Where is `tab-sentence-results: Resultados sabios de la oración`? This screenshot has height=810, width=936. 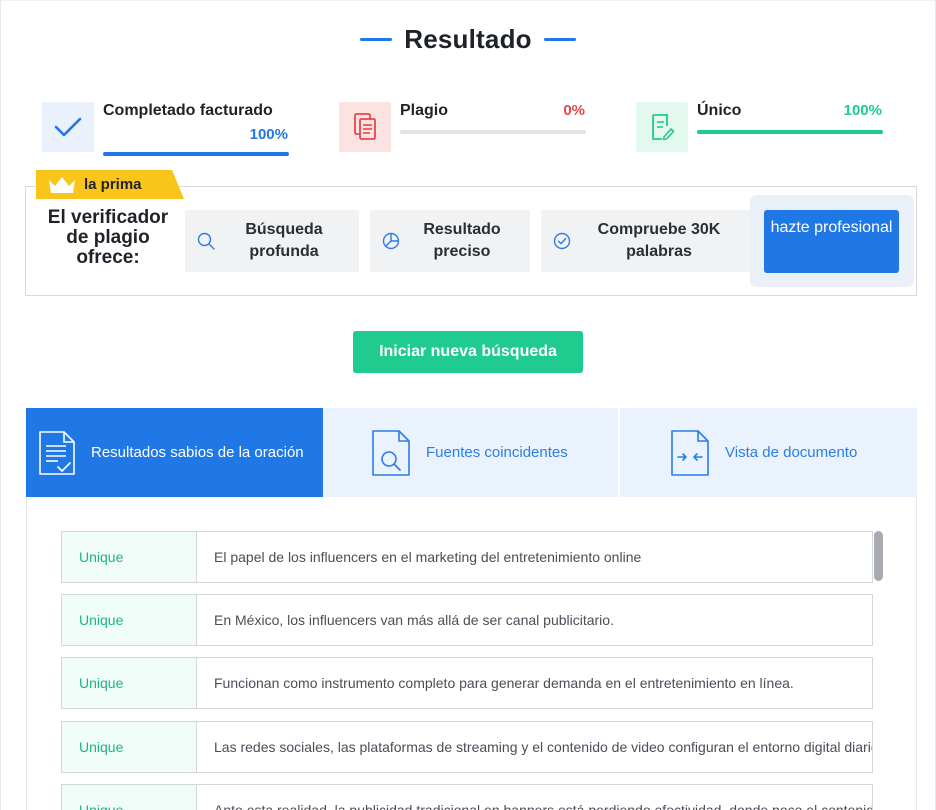
tab-sentence-results: Resultados sabios de la oración is located at coordinates (174, 452).